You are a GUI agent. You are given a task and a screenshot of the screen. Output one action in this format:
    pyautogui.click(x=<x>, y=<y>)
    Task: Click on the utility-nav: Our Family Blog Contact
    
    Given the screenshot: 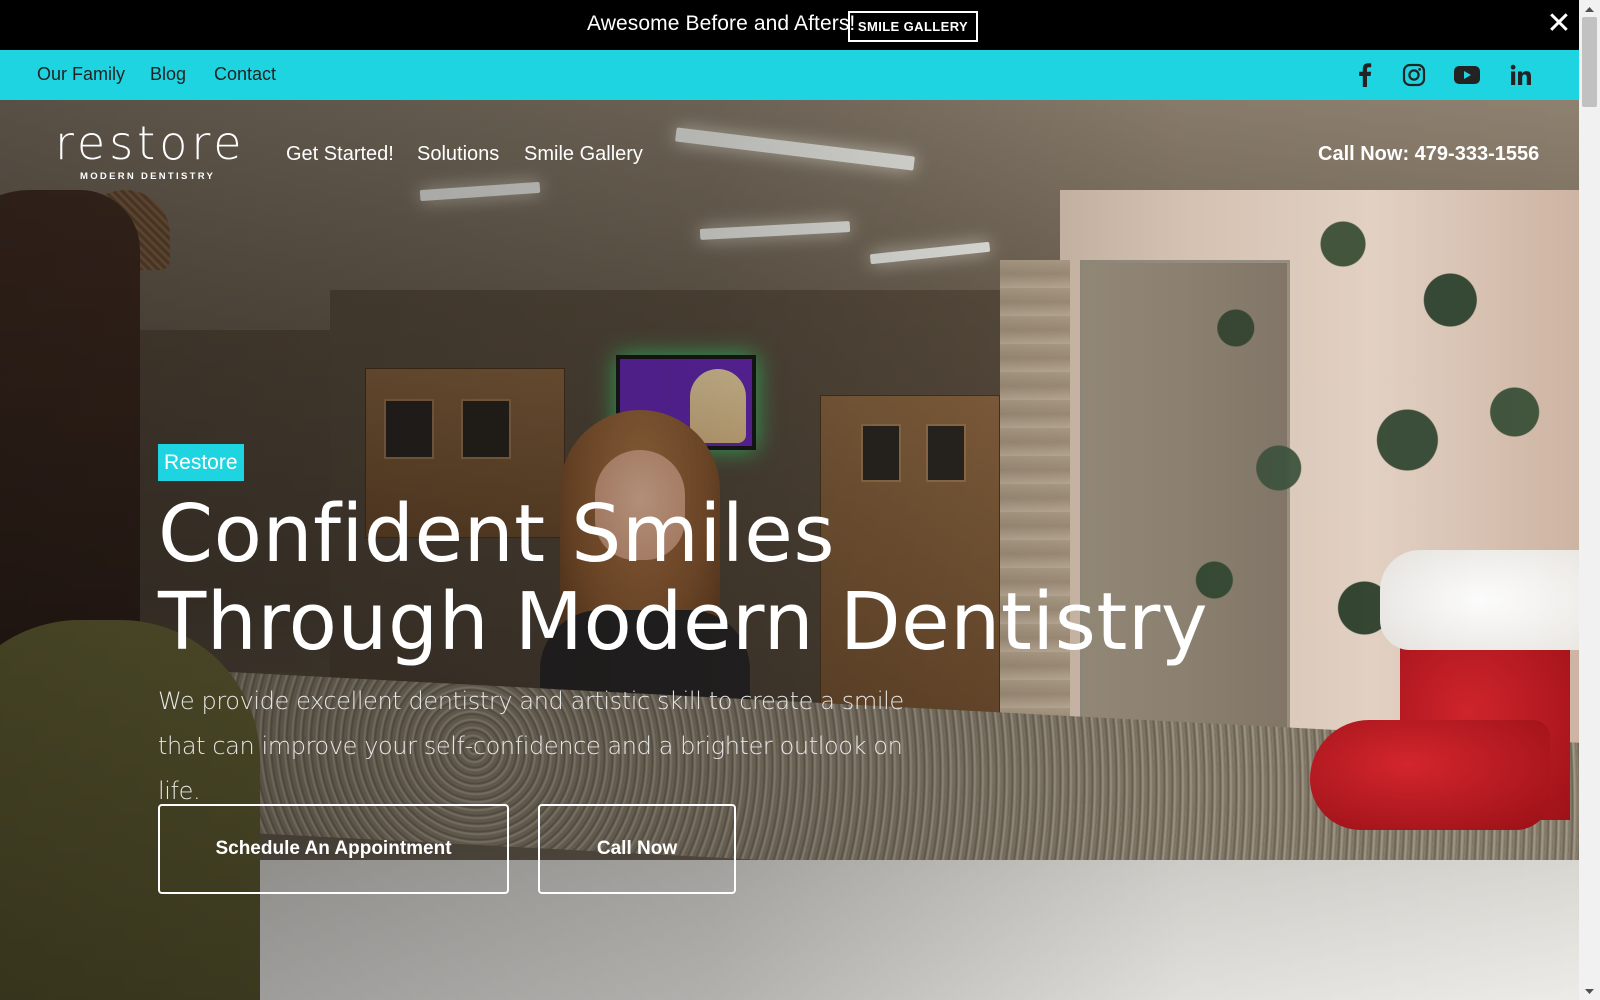 What is the action you would take?
    pyautogui.click(x=789, y=75)
    